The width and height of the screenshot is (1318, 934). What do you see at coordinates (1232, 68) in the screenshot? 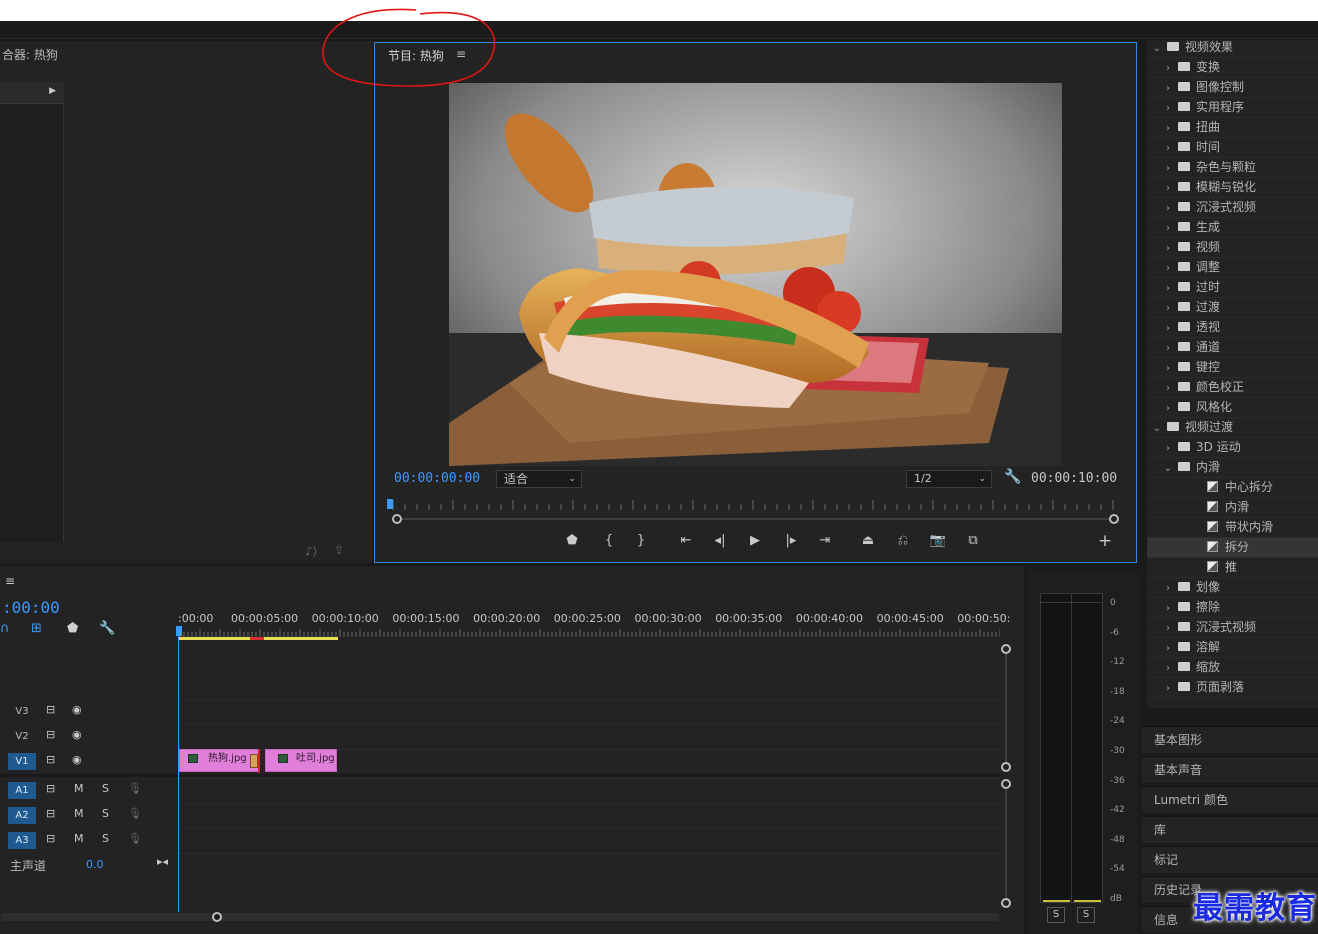
I see `effects-item-1: › 变换` at bounding box center [1232, 68].